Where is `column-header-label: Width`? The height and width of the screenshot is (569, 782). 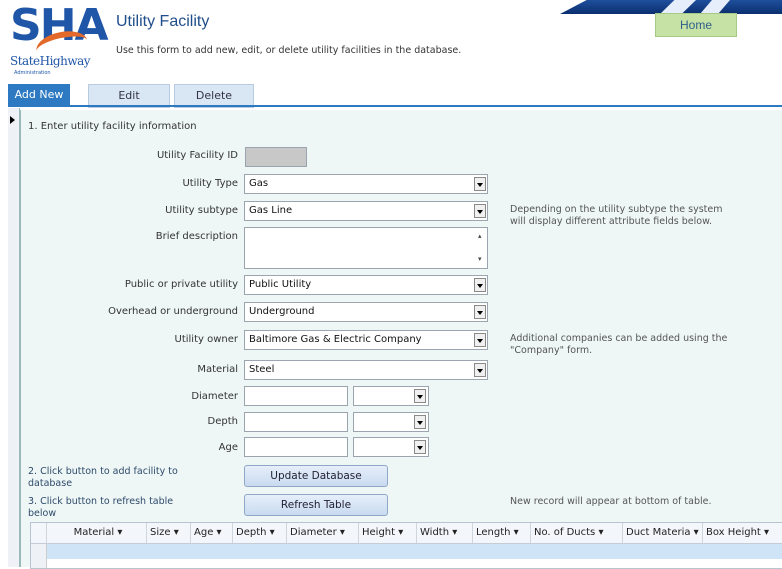
column-header-label: Width is located at coordinates (435, 532).